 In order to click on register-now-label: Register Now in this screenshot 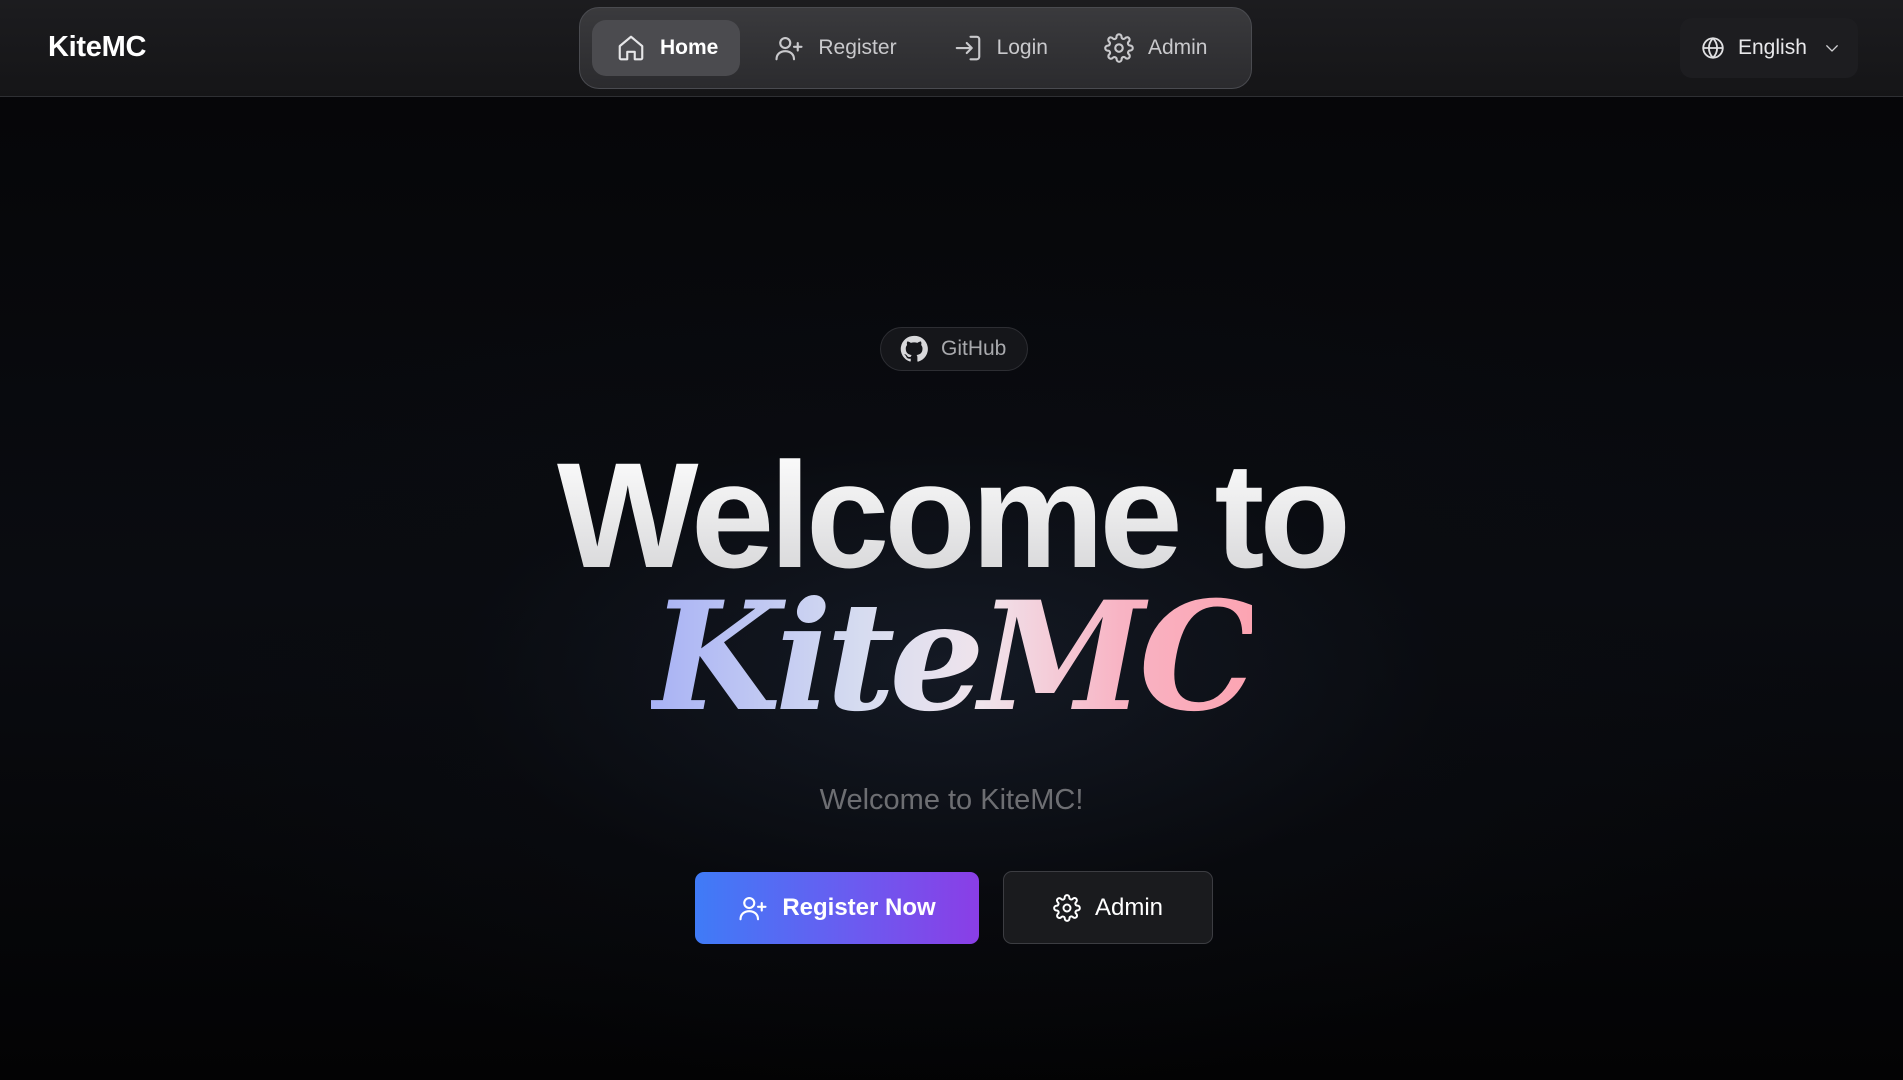, I will do `click(859, 907)`.